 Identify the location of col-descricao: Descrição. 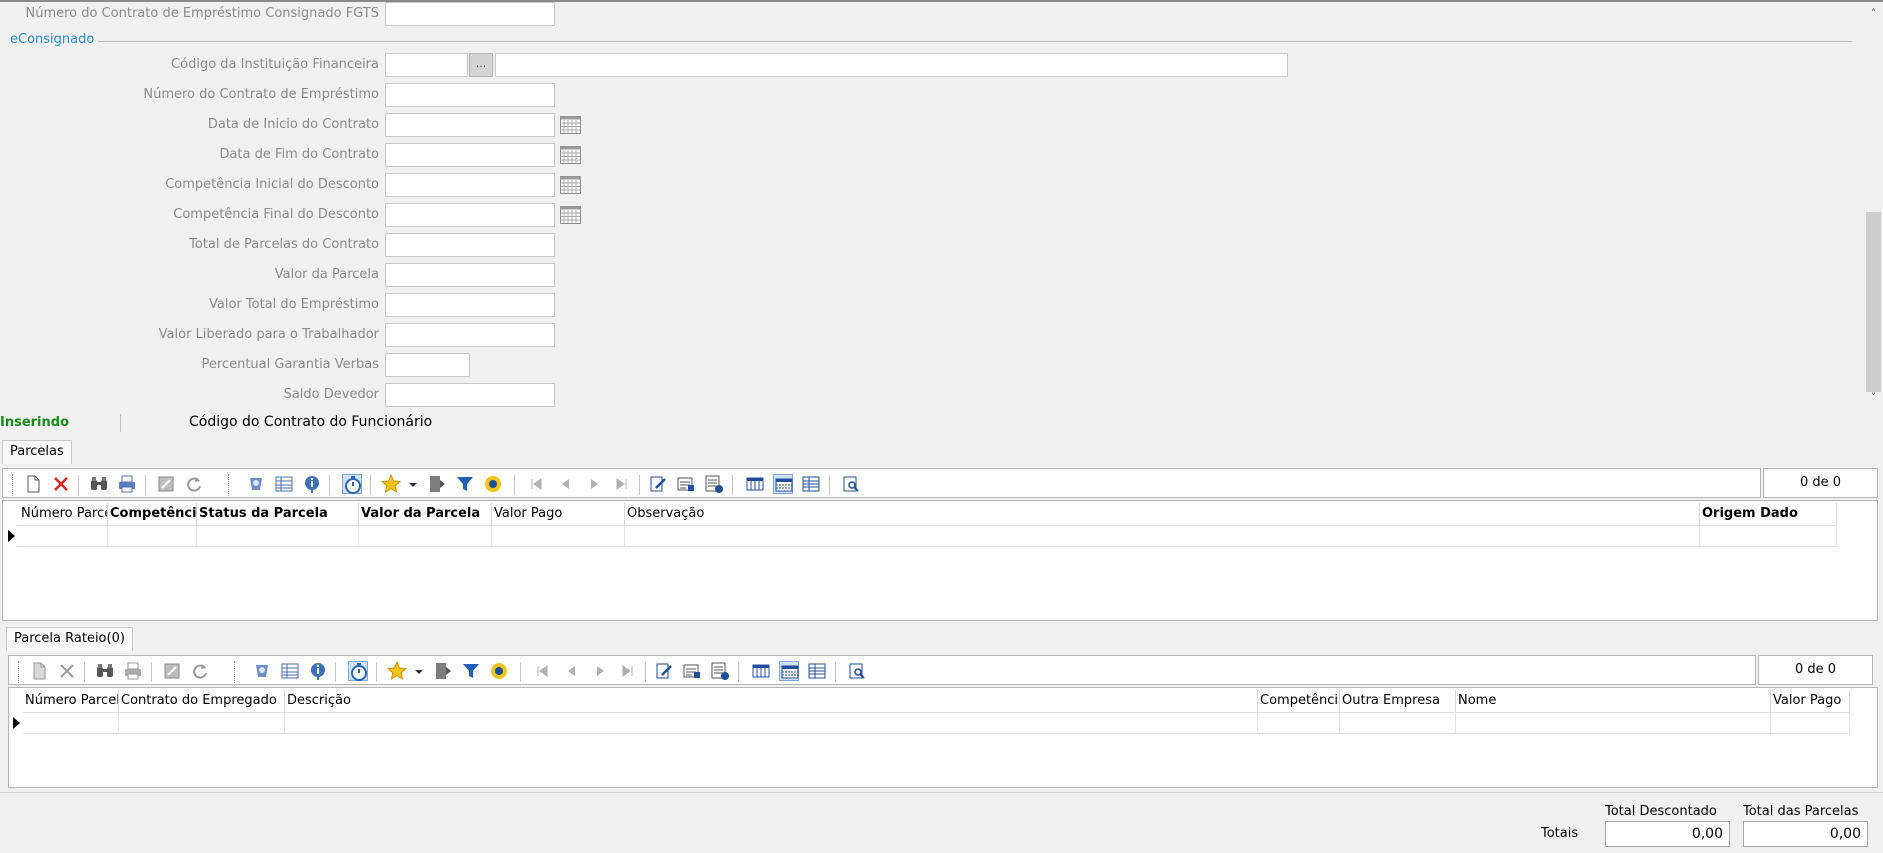
(771, 701).